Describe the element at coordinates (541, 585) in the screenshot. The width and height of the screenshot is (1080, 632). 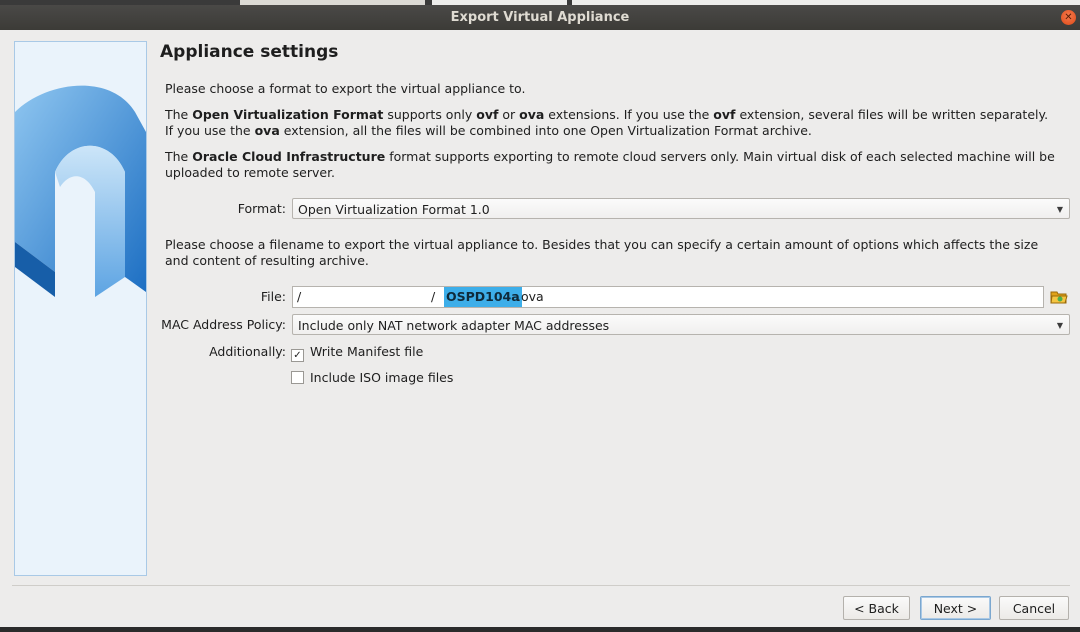
I see `footer-divider` at that location.